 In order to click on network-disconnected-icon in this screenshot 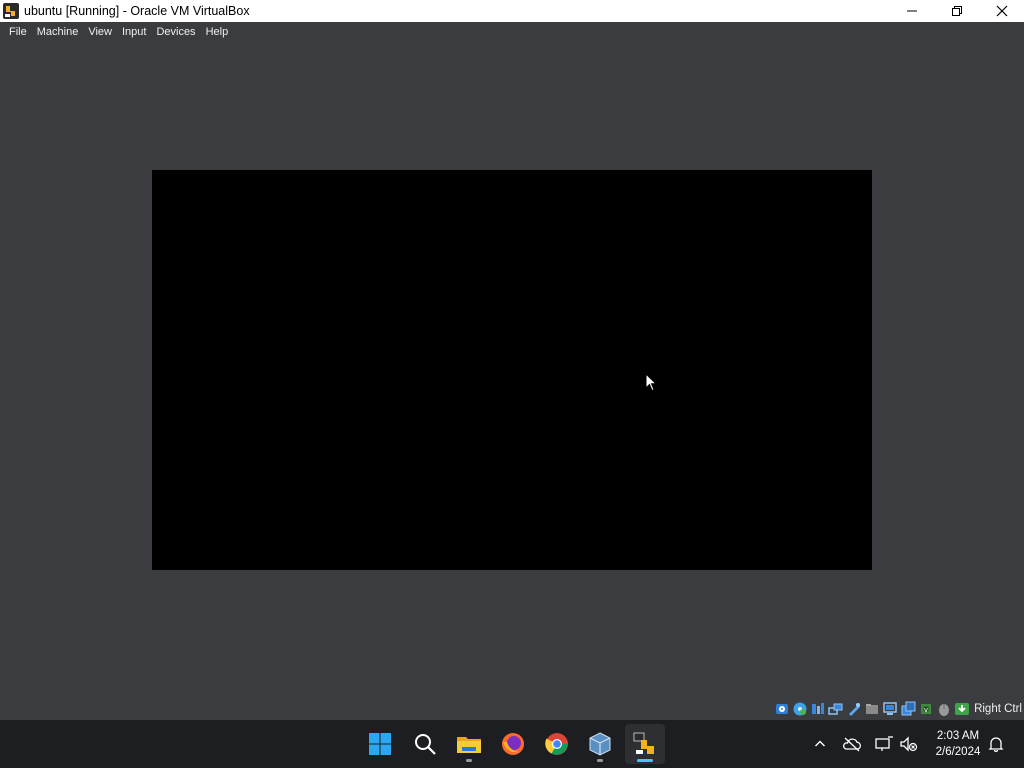, I will do `click(884, 743)`.